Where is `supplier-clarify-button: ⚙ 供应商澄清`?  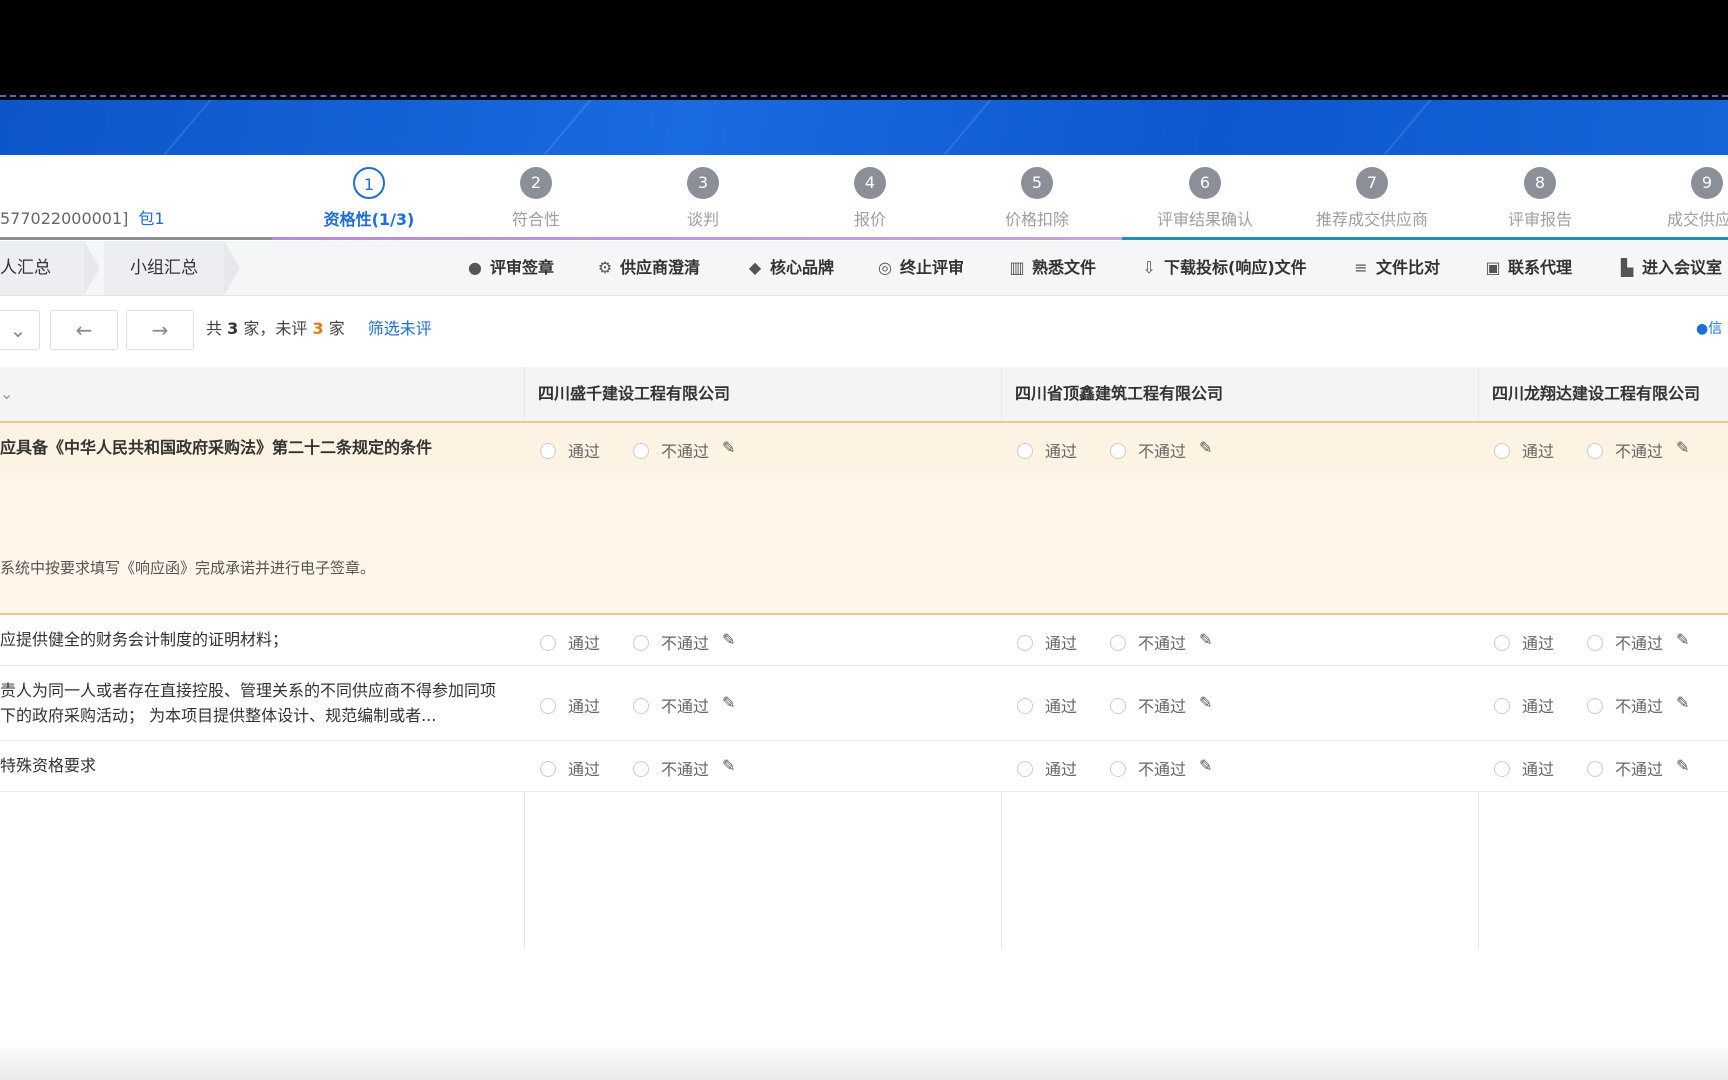
supplier-clarify-button: ⚙ 供应商澄清 is located at coordinates (648, 268).